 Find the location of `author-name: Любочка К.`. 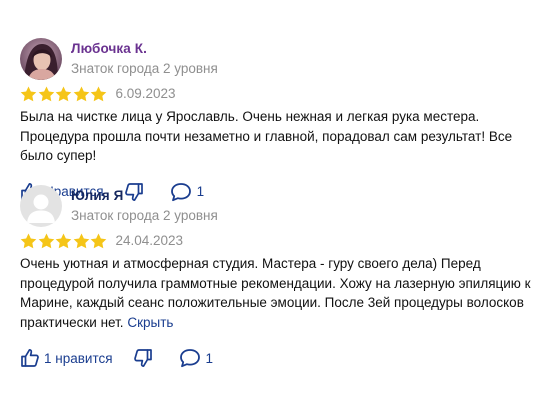

author-name: Любочка К. is located at coordinates (144, 49).